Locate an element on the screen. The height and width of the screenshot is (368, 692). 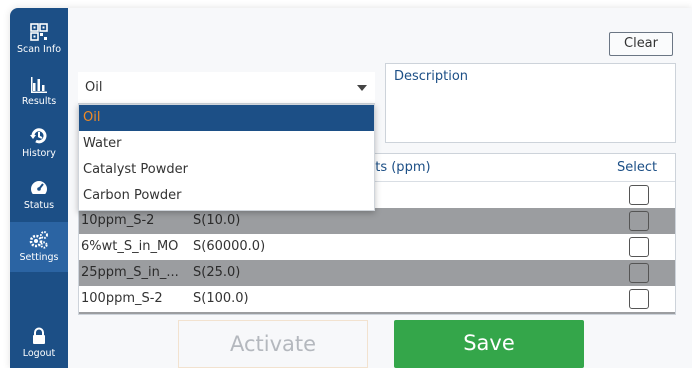
description-field: Description is located at coordinates (530, 103).